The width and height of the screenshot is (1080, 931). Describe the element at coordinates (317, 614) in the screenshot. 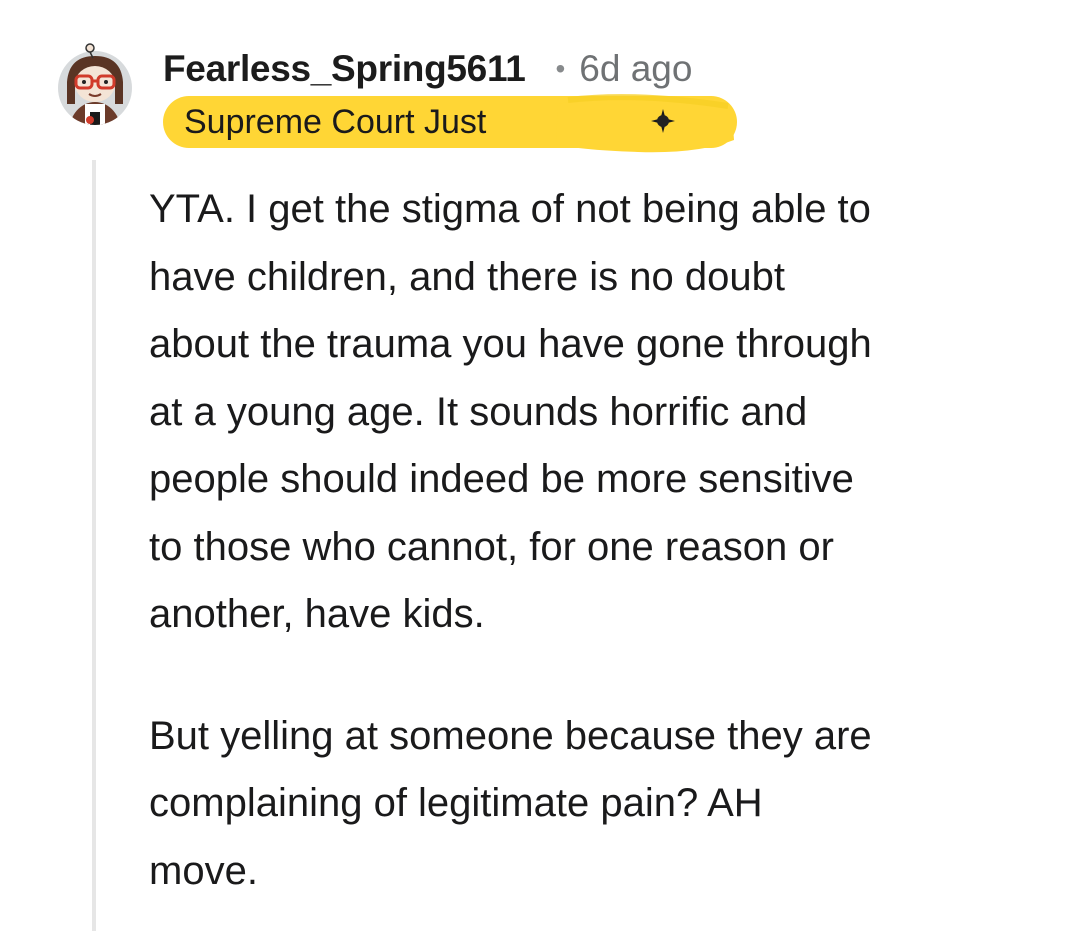

I see `text-line: another, have kids.` at that location.